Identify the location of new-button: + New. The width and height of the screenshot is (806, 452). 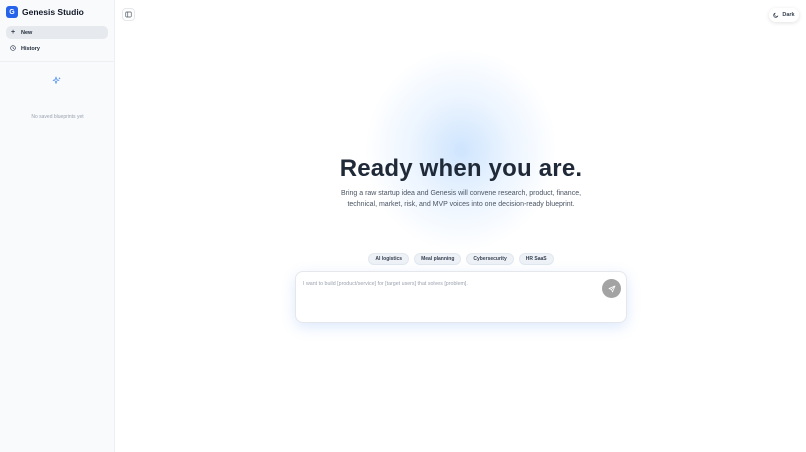
(57, 32).